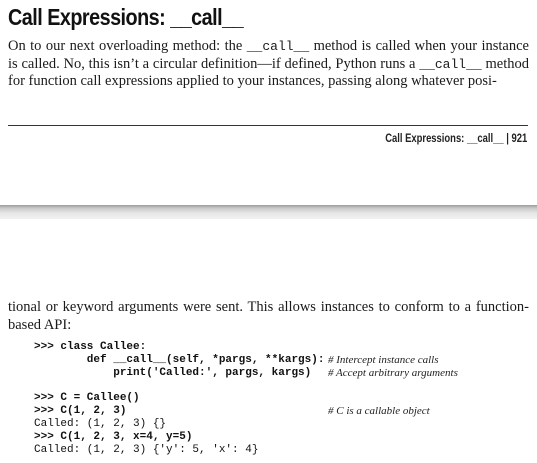 Image resolution: width=537 pixels, height=463 pixels. I want to click on section-heading: Call Expressions: __call__, so click(126, 17).